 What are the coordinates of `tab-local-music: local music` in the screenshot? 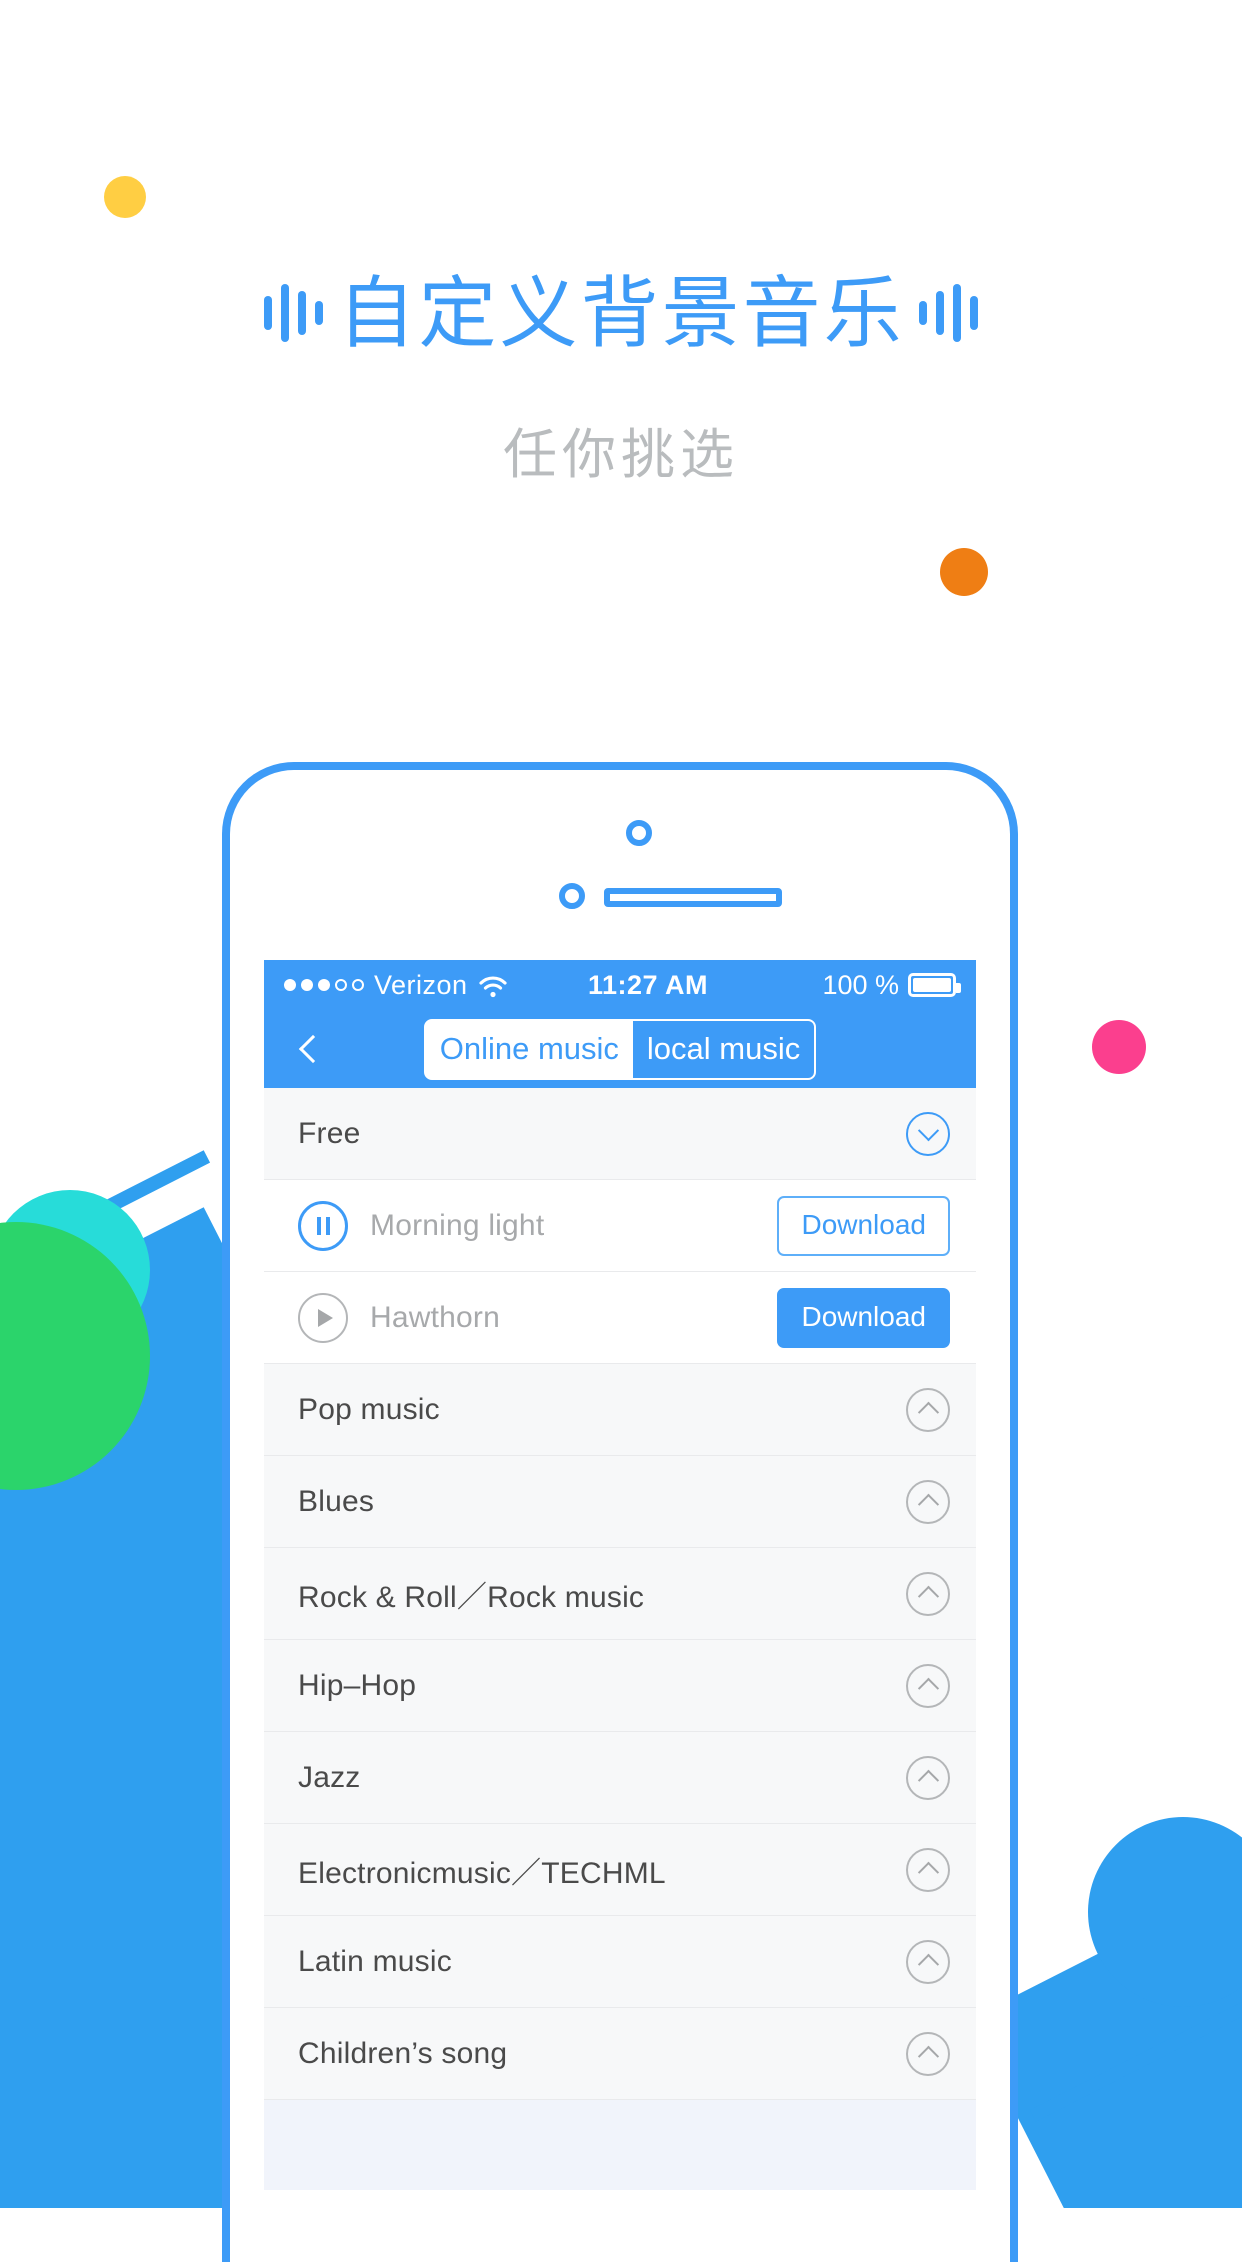 It's located at (723, 1049).